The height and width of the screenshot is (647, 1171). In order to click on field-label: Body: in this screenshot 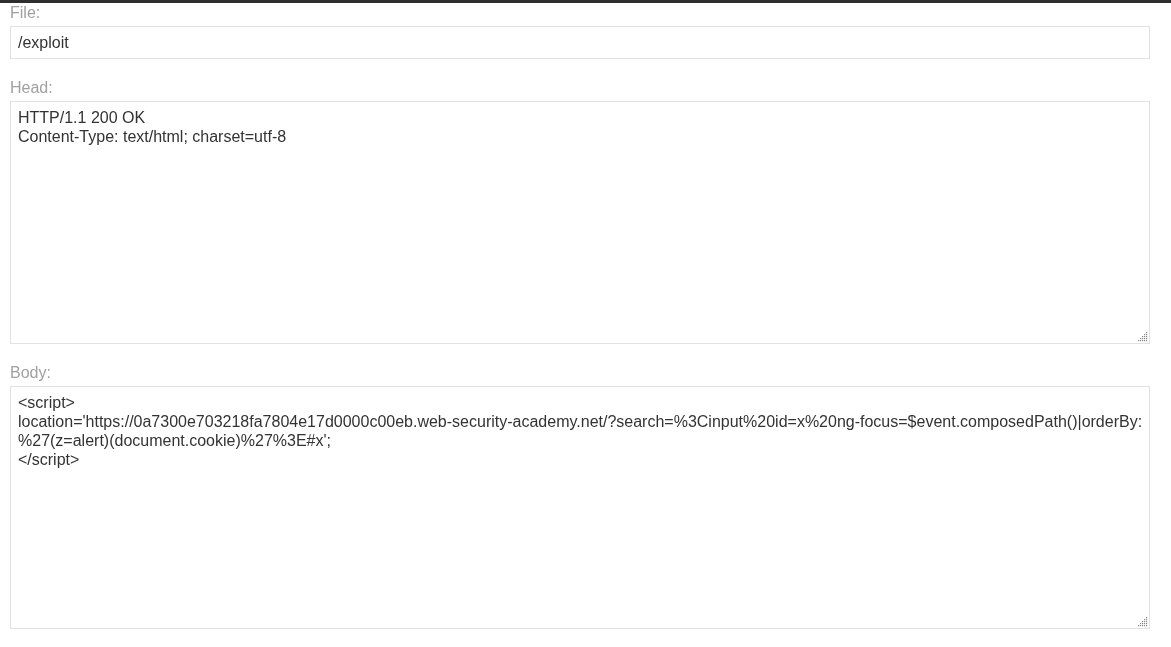, I will do `click(30, 372)`.